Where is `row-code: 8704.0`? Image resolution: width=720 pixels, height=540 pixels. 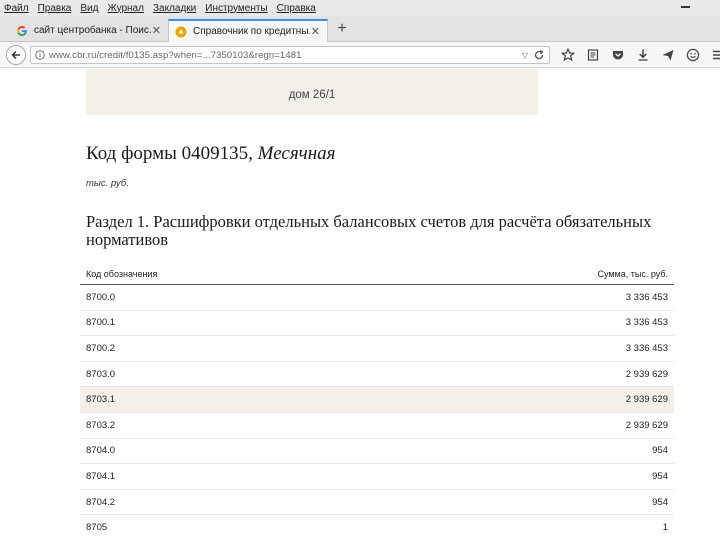 row-code: 8704.0 is located at coordinates (101, 451).